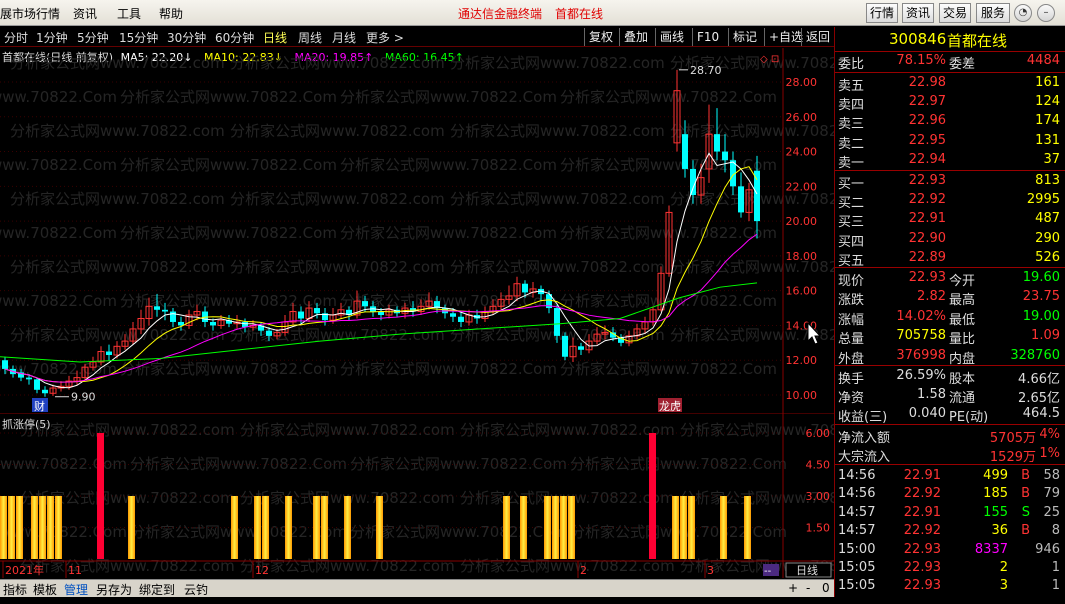 This screenshot has height=604, width=1065. What do you see at coordinates (15, 589) in the screenshot?
I see `tab-indicator: 指标` at bounding box center [15, 589].